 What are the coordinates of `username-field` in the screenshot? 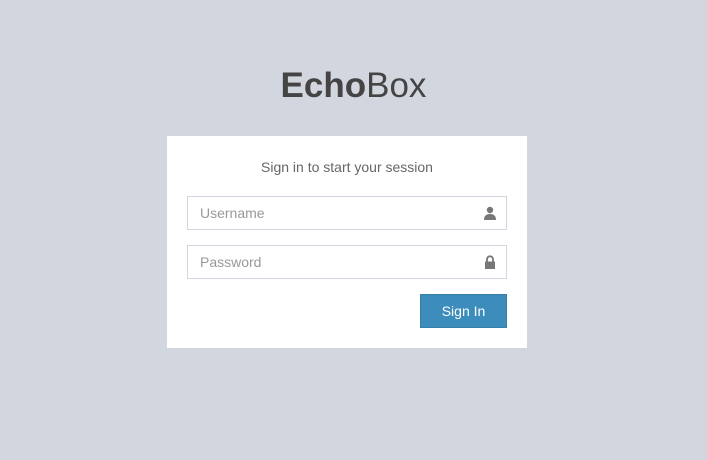 It's located at (347, 213).